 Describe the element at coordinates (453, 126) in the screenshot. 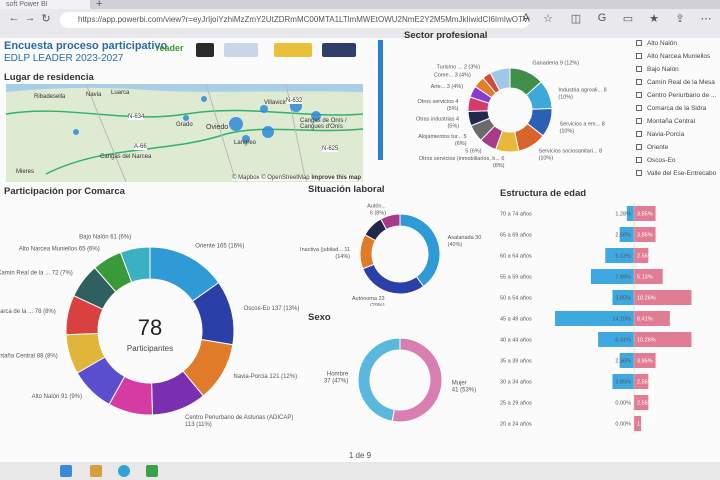

I see `sector-slice-label: (5%)` at that location.